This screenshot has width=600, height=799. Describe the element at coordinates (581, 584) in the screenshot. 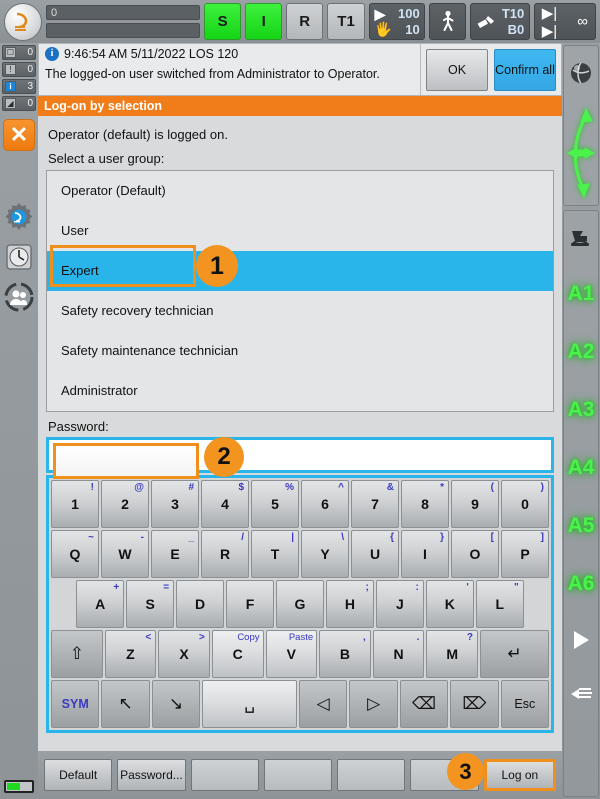

I see `axis-a6: A6` at that location.